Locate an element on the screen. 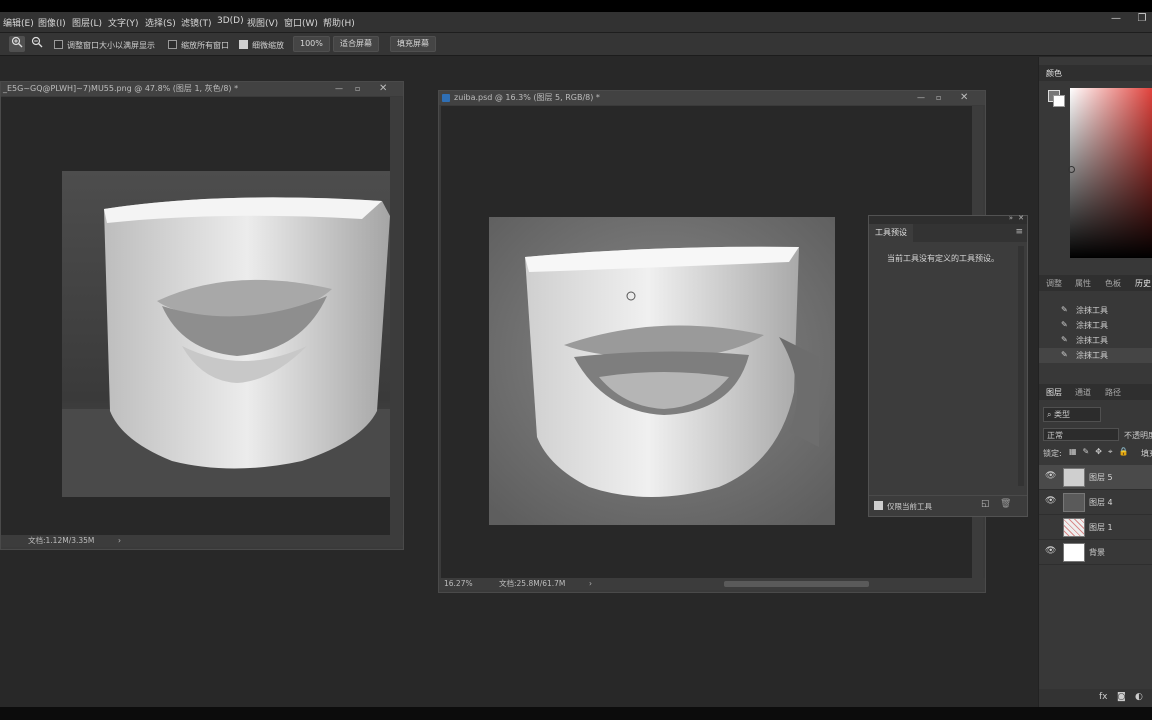 The height and width of the screenshot is (720, 1152). layer-filter-select: ⌕ 类型 is located at coordinates (1072, 414).